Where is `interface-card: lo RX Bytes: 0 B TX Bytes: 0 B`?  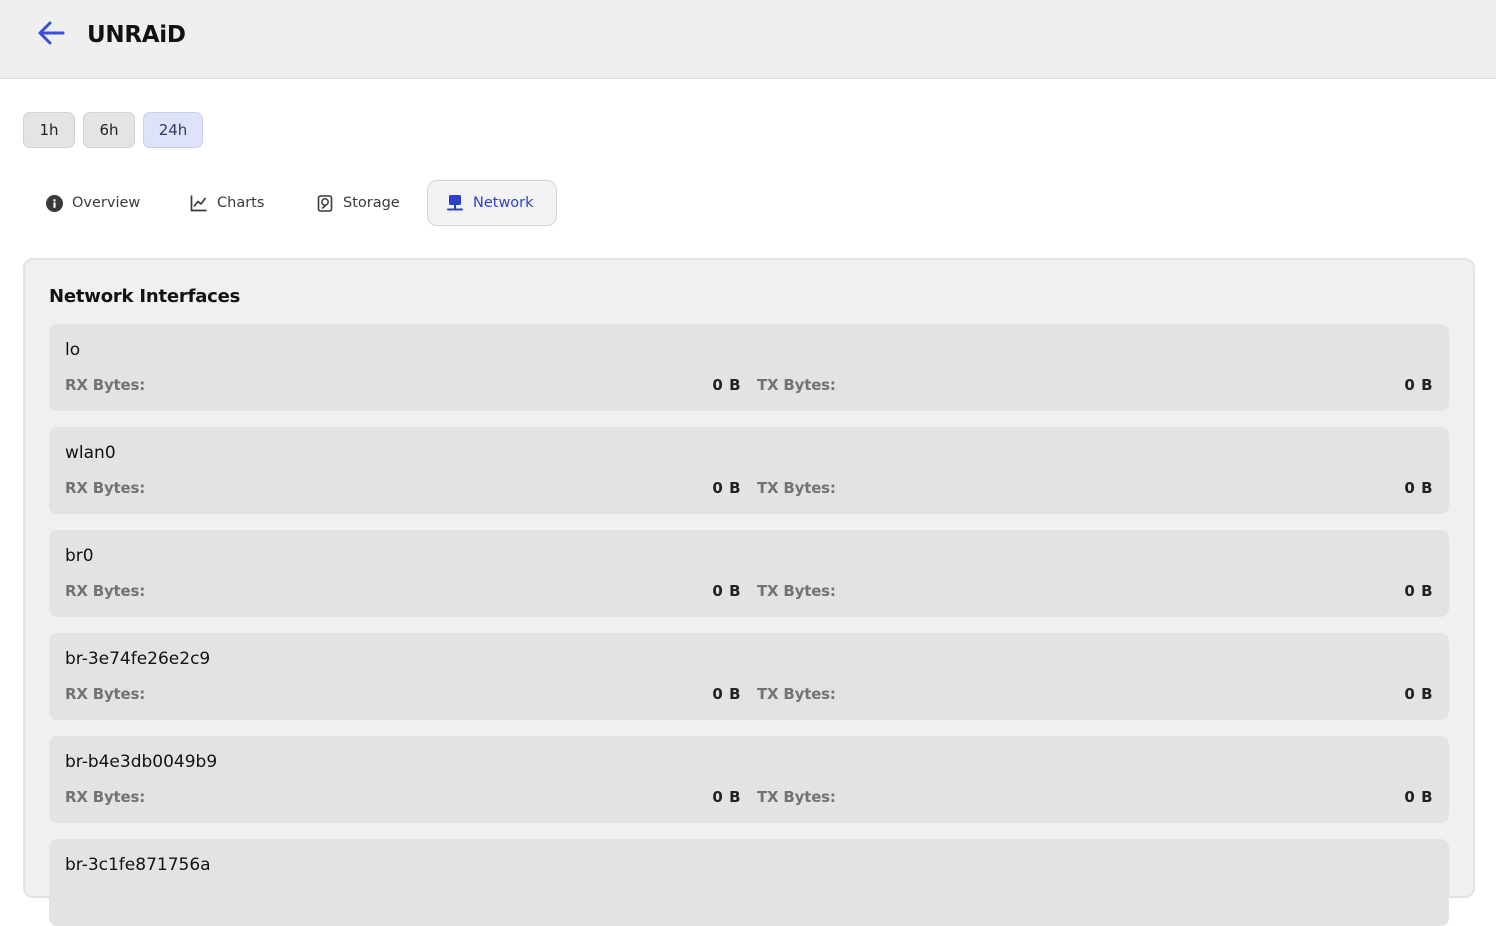
interface-card: lo RX Bytes: 0 B TX Bytes: 0 B is located at coordinates (749, 367).